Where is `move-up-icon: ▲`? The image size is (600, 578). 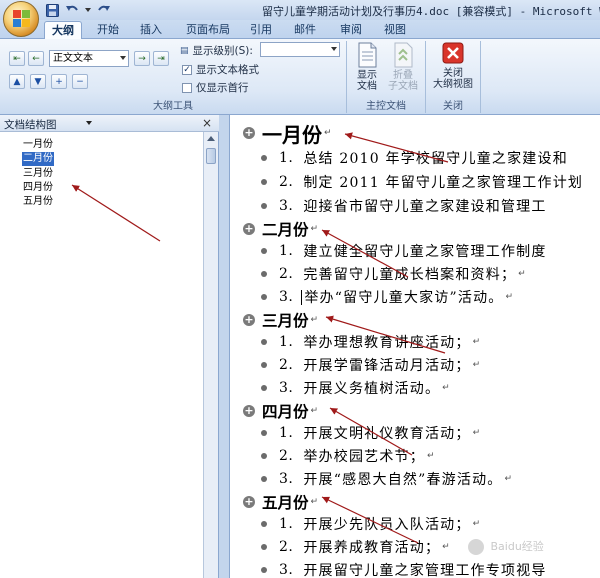
move-up-icon: ▲ is located at coordinates (17, 81).